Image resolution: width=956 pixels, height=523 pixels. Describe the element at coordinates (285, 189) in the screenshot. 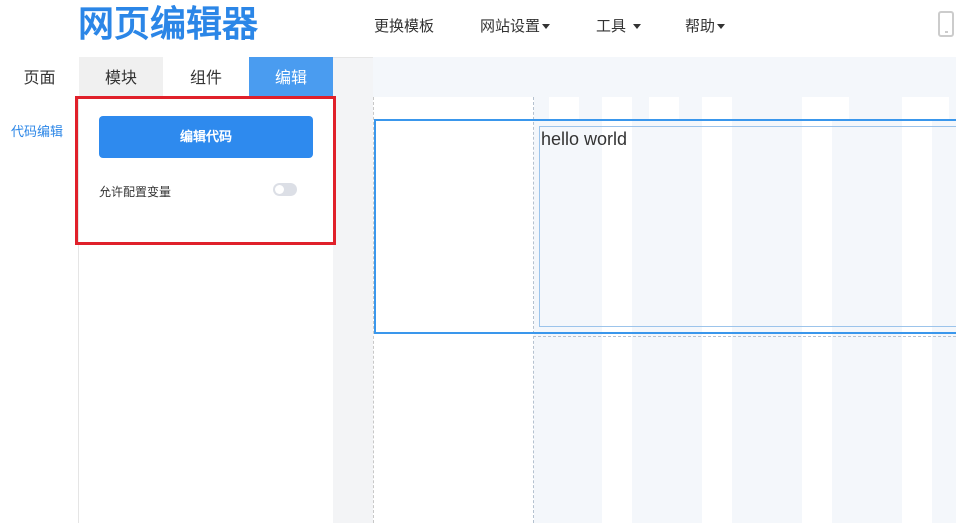

I see `allow-variables-toggle` at that location.